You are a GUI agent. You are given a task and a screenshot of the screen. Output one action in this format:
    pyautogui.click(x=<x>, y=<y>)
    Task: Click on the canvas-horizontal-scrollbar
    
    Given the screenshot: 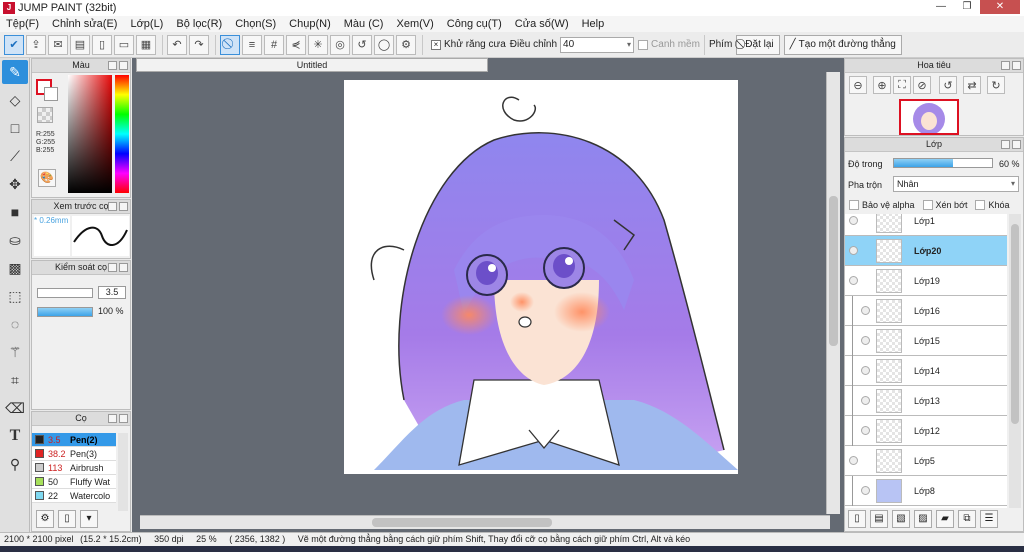 What is the action you would take?
    pyautogui.click(x=485, y=522)
    